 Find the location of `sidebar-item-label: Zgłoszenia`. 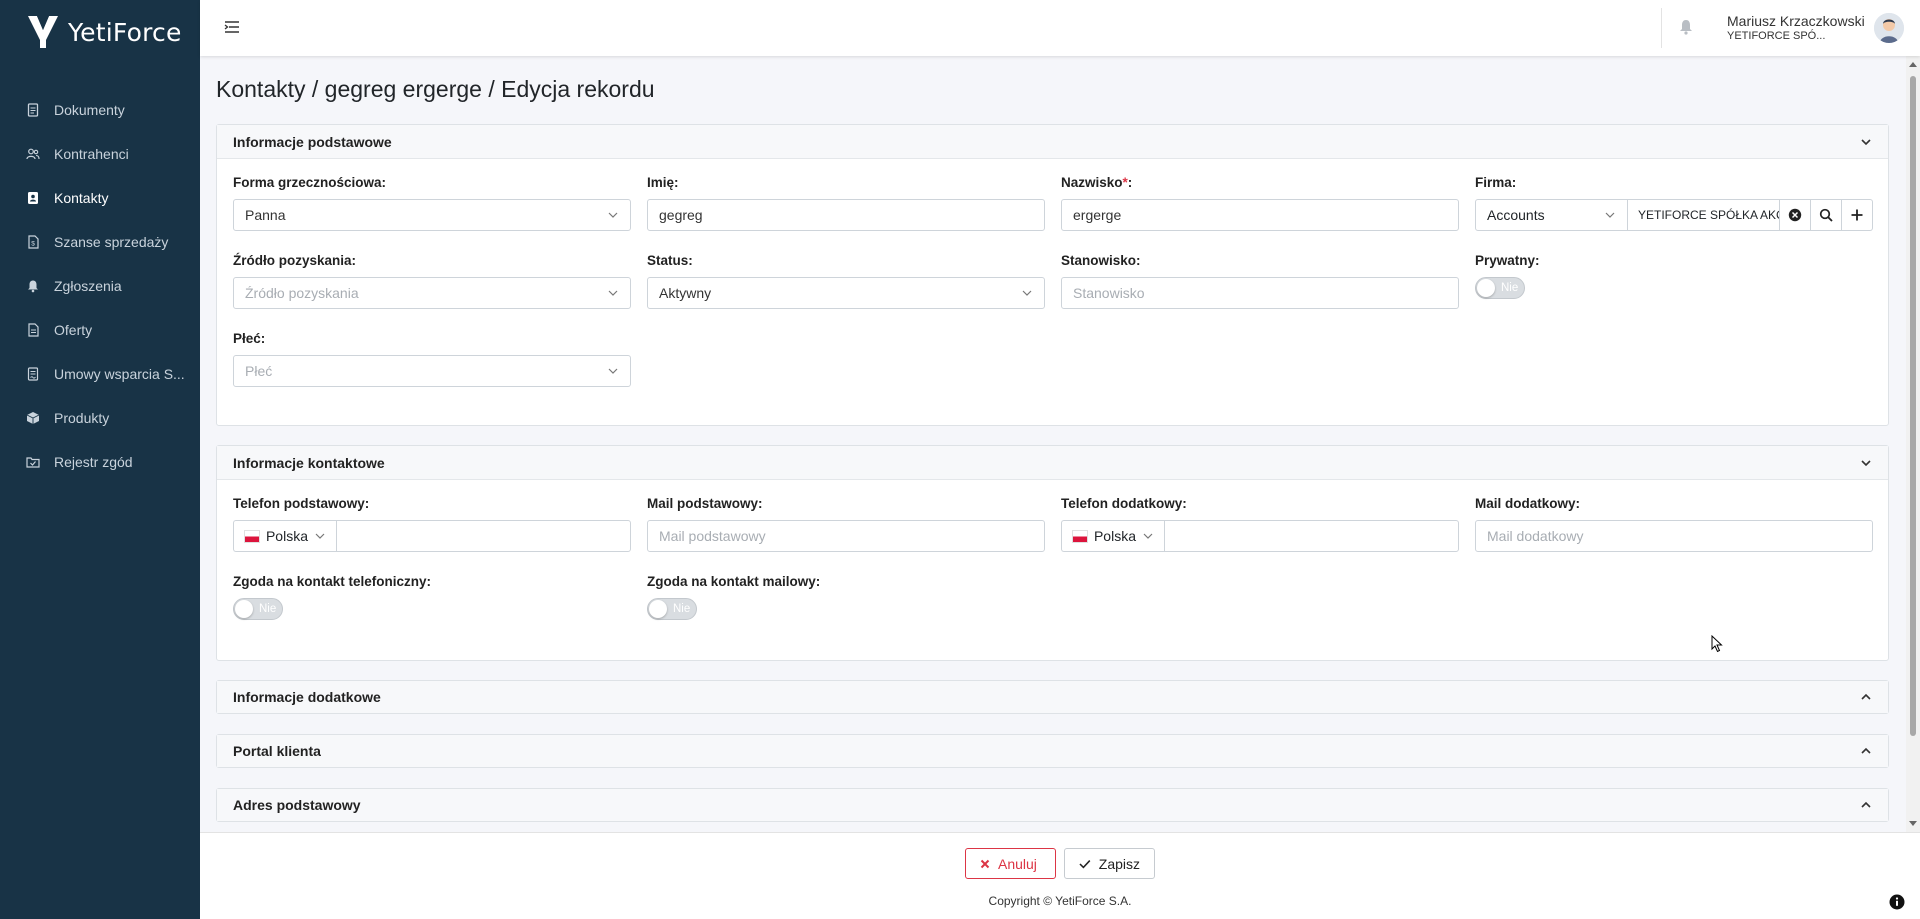

sidebar-item-label: Zgłoszenia is located at coordinates (88, 286).